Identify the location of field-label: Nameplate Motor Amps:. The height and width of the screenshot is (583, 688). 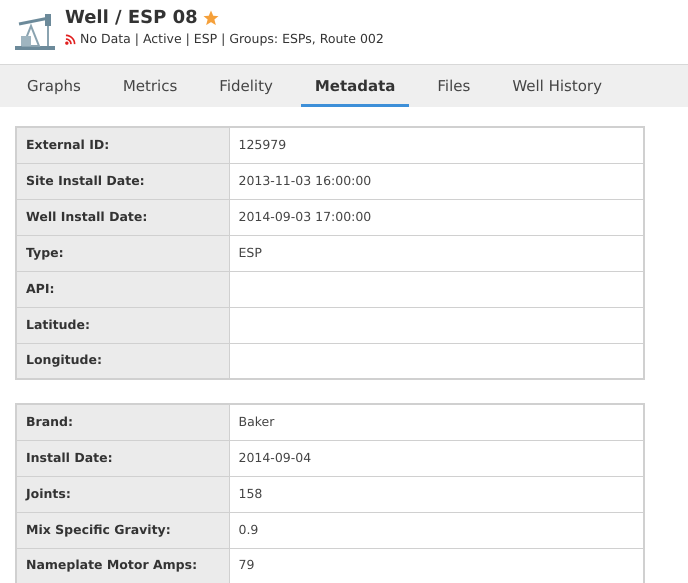
(122, 565).